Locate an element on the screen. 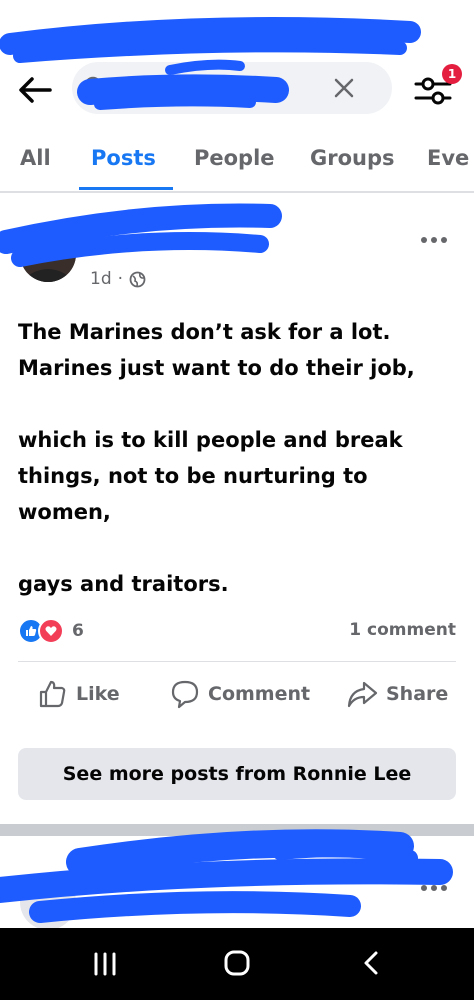  home-icon is located at coordinates (237, 963).